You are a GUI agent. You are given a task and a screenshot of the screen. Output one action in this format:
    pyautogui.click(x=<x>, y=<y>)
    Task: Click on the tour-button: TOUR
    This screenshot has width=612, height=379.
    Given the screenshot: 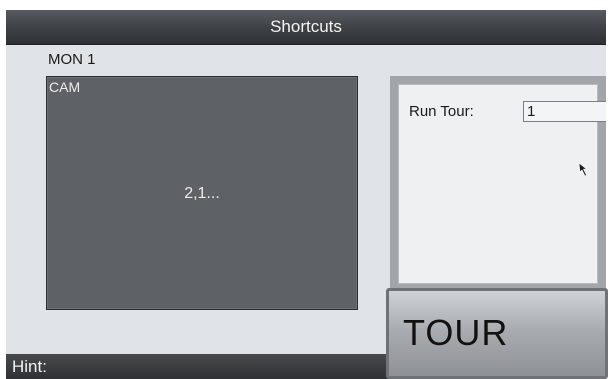 What is the action you would take?
    pyautogui.click(x=497, y=333)
    